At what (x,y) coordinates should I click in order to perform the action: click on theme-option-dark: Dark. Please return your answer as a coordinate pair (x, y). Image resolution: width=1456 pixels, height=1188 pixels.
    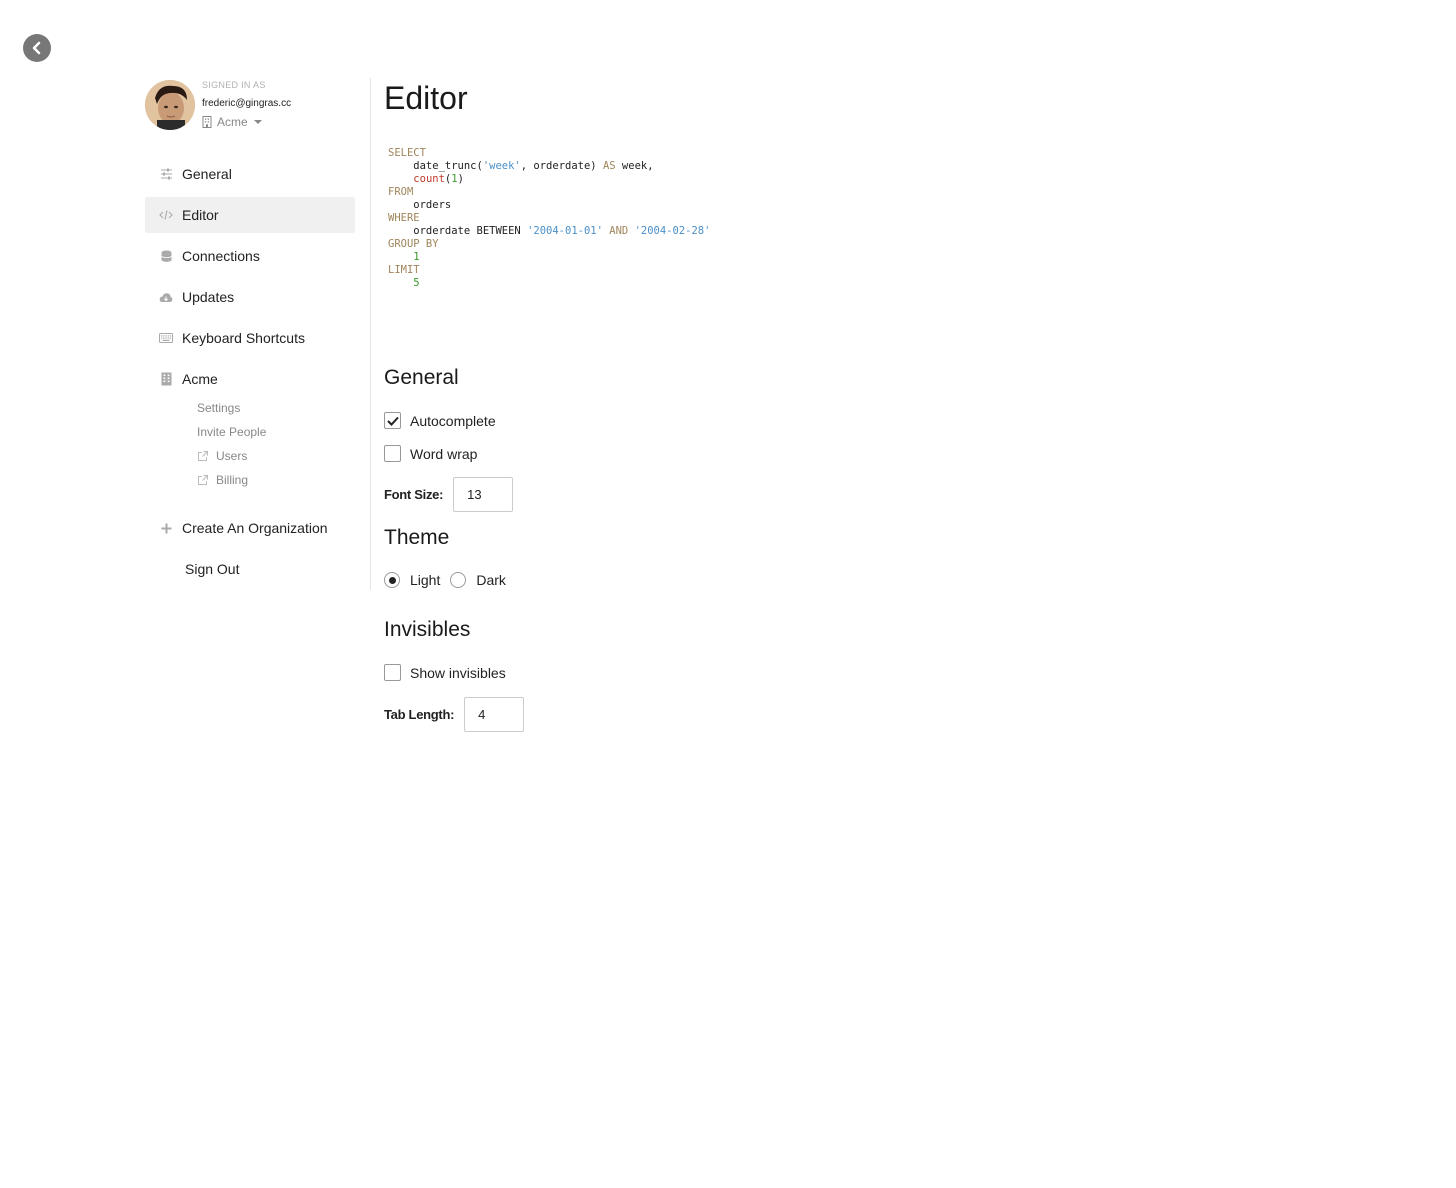
    Looking at the image, I should click on (478, 580).